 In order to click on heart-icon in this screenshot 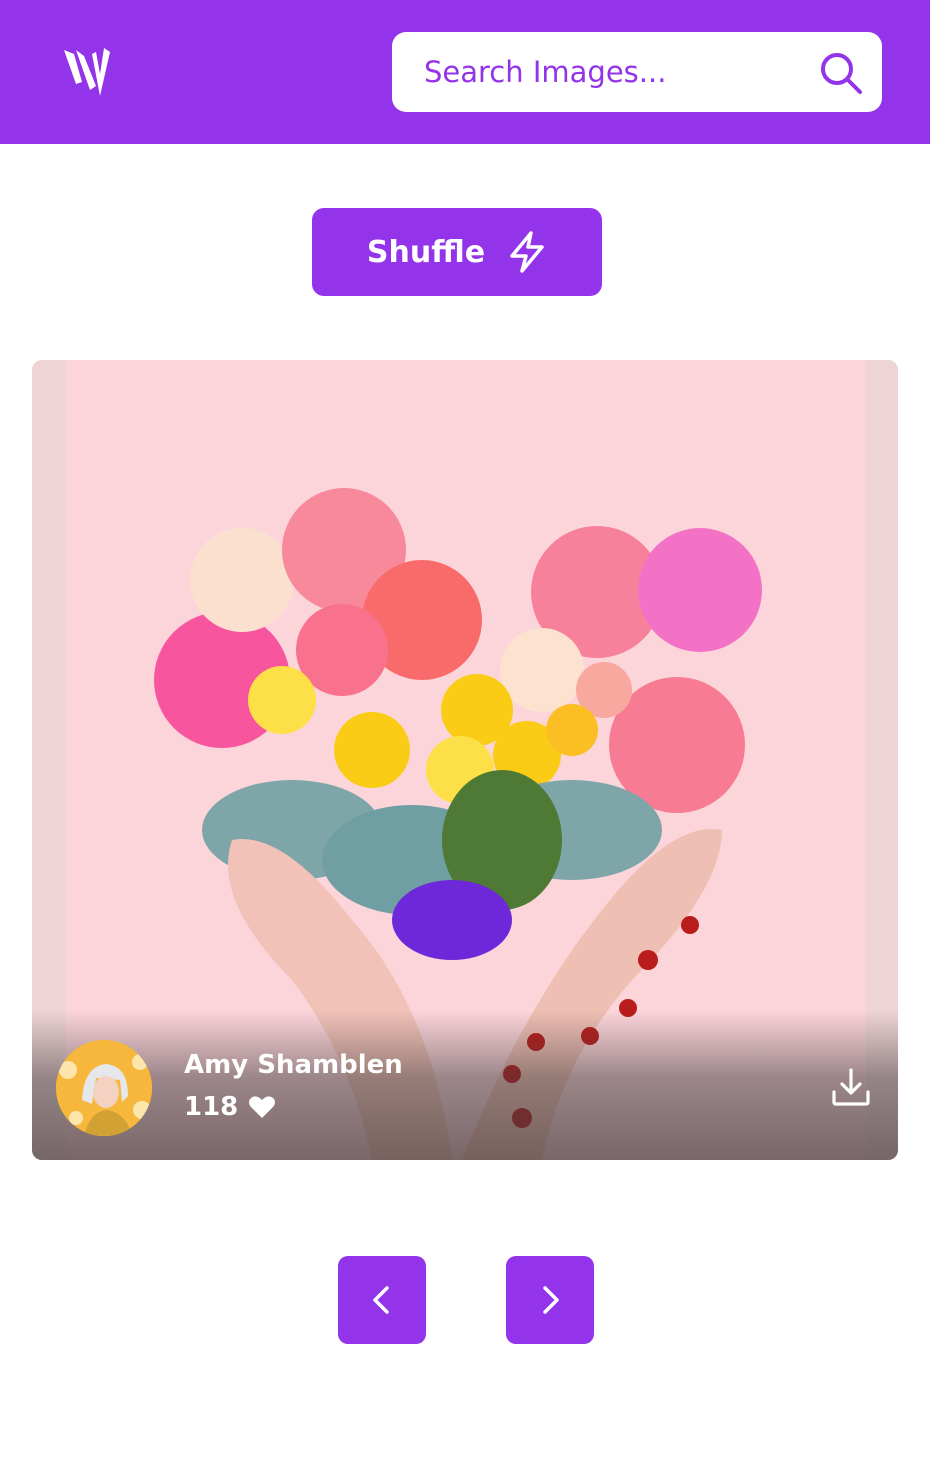, I will do `click(262, 1107)`.